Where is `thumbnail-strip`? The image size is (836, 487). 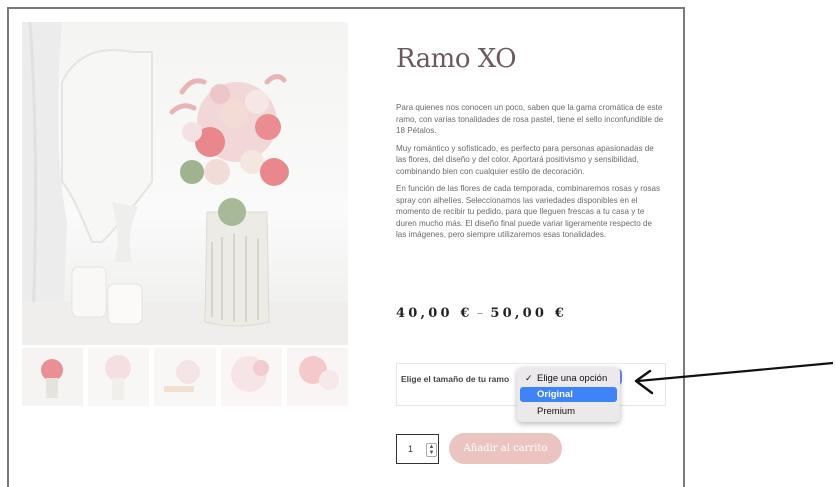 thumbnail-strip is located at coordinates (185, 377).